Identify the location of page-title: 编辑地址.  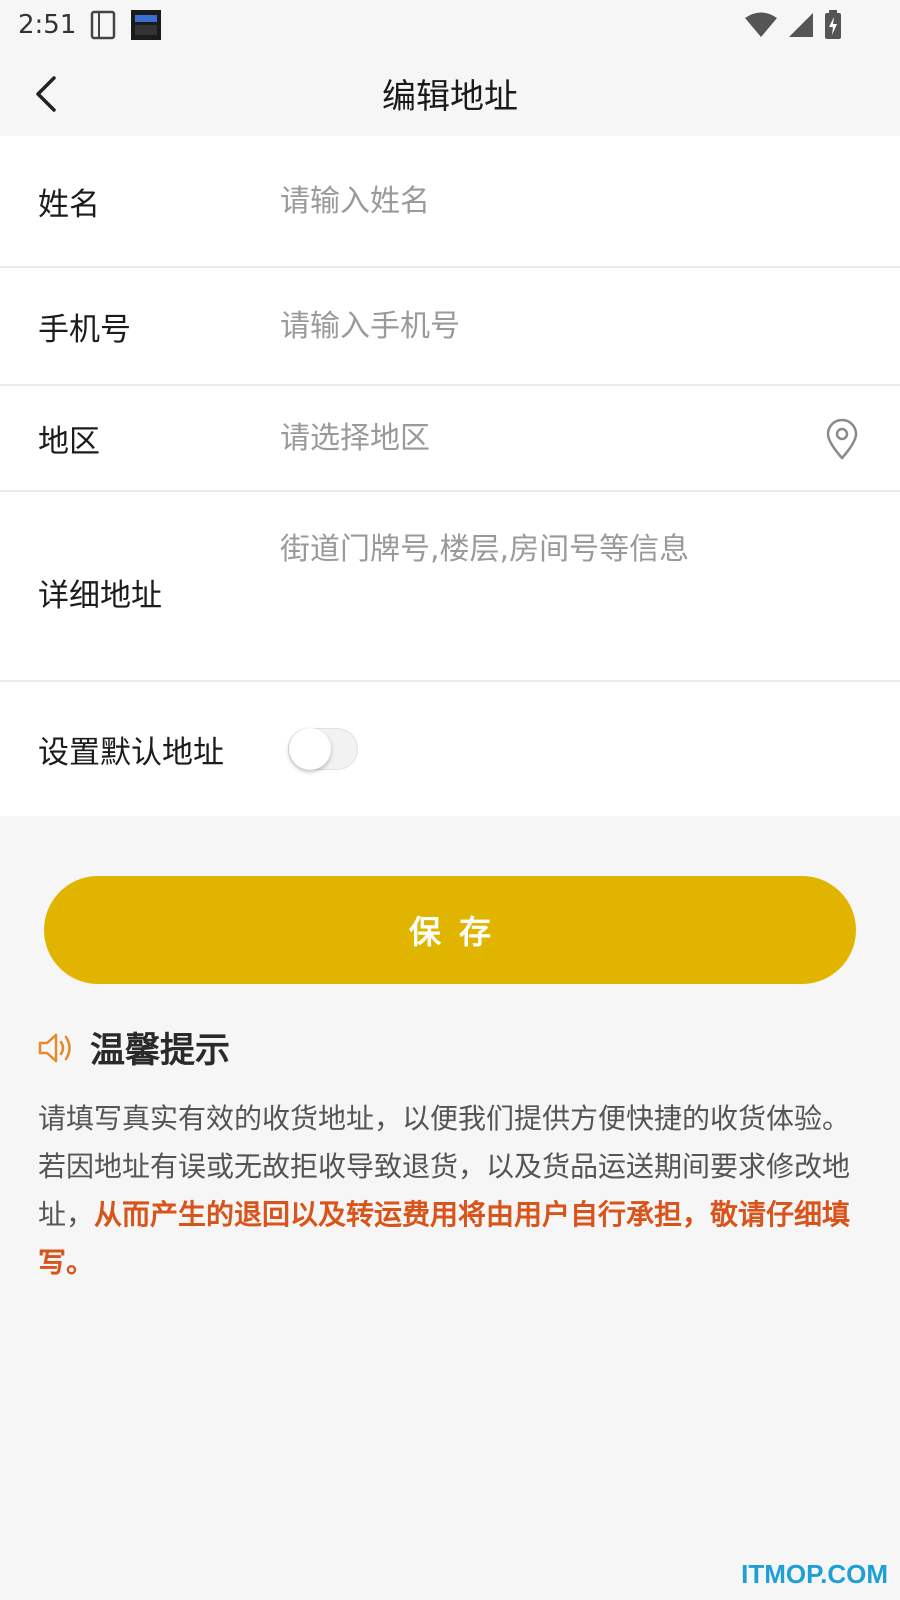
(450, 96).